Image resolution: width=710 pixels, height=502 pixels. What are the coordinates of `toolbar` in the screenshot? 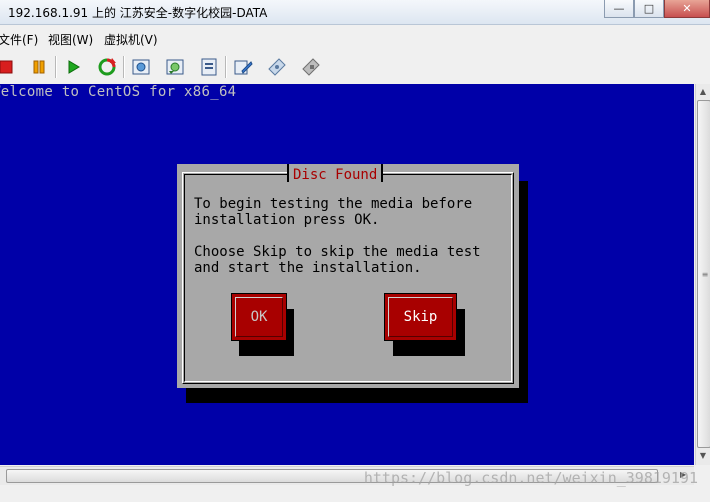 It's located at (355, 67).